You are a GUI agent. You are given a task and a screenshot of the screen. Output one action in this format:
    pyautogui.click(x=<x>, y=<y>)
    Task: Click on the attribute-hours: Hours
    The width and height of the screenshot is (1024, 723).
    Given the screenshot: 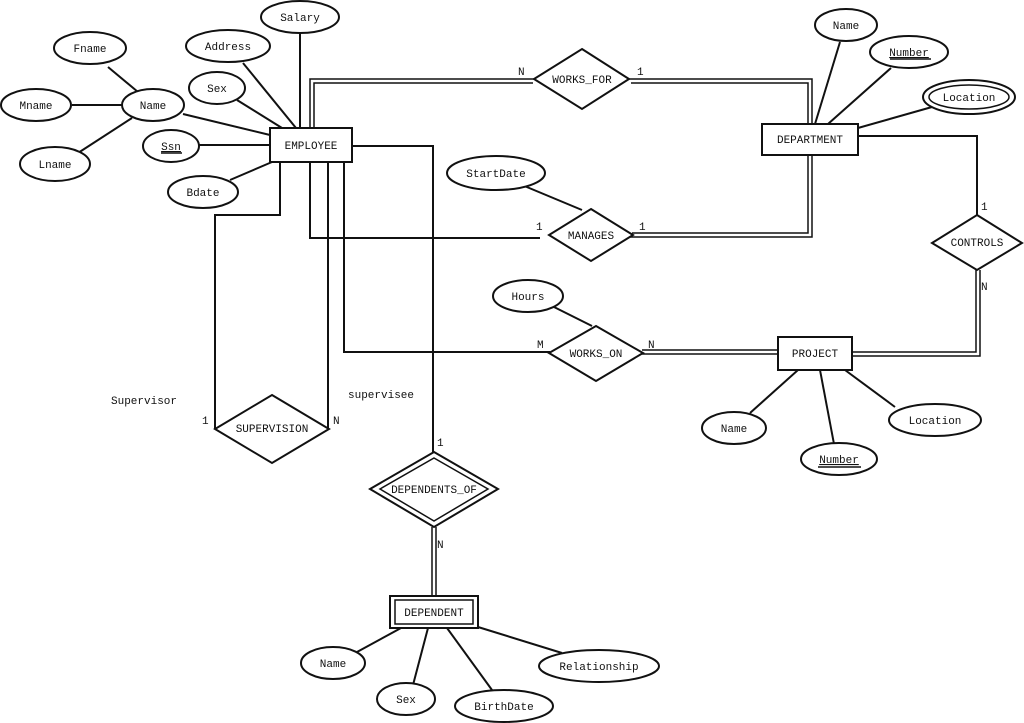 What is the action you would take?
    pyautogui.click(x=528, y=296)
    